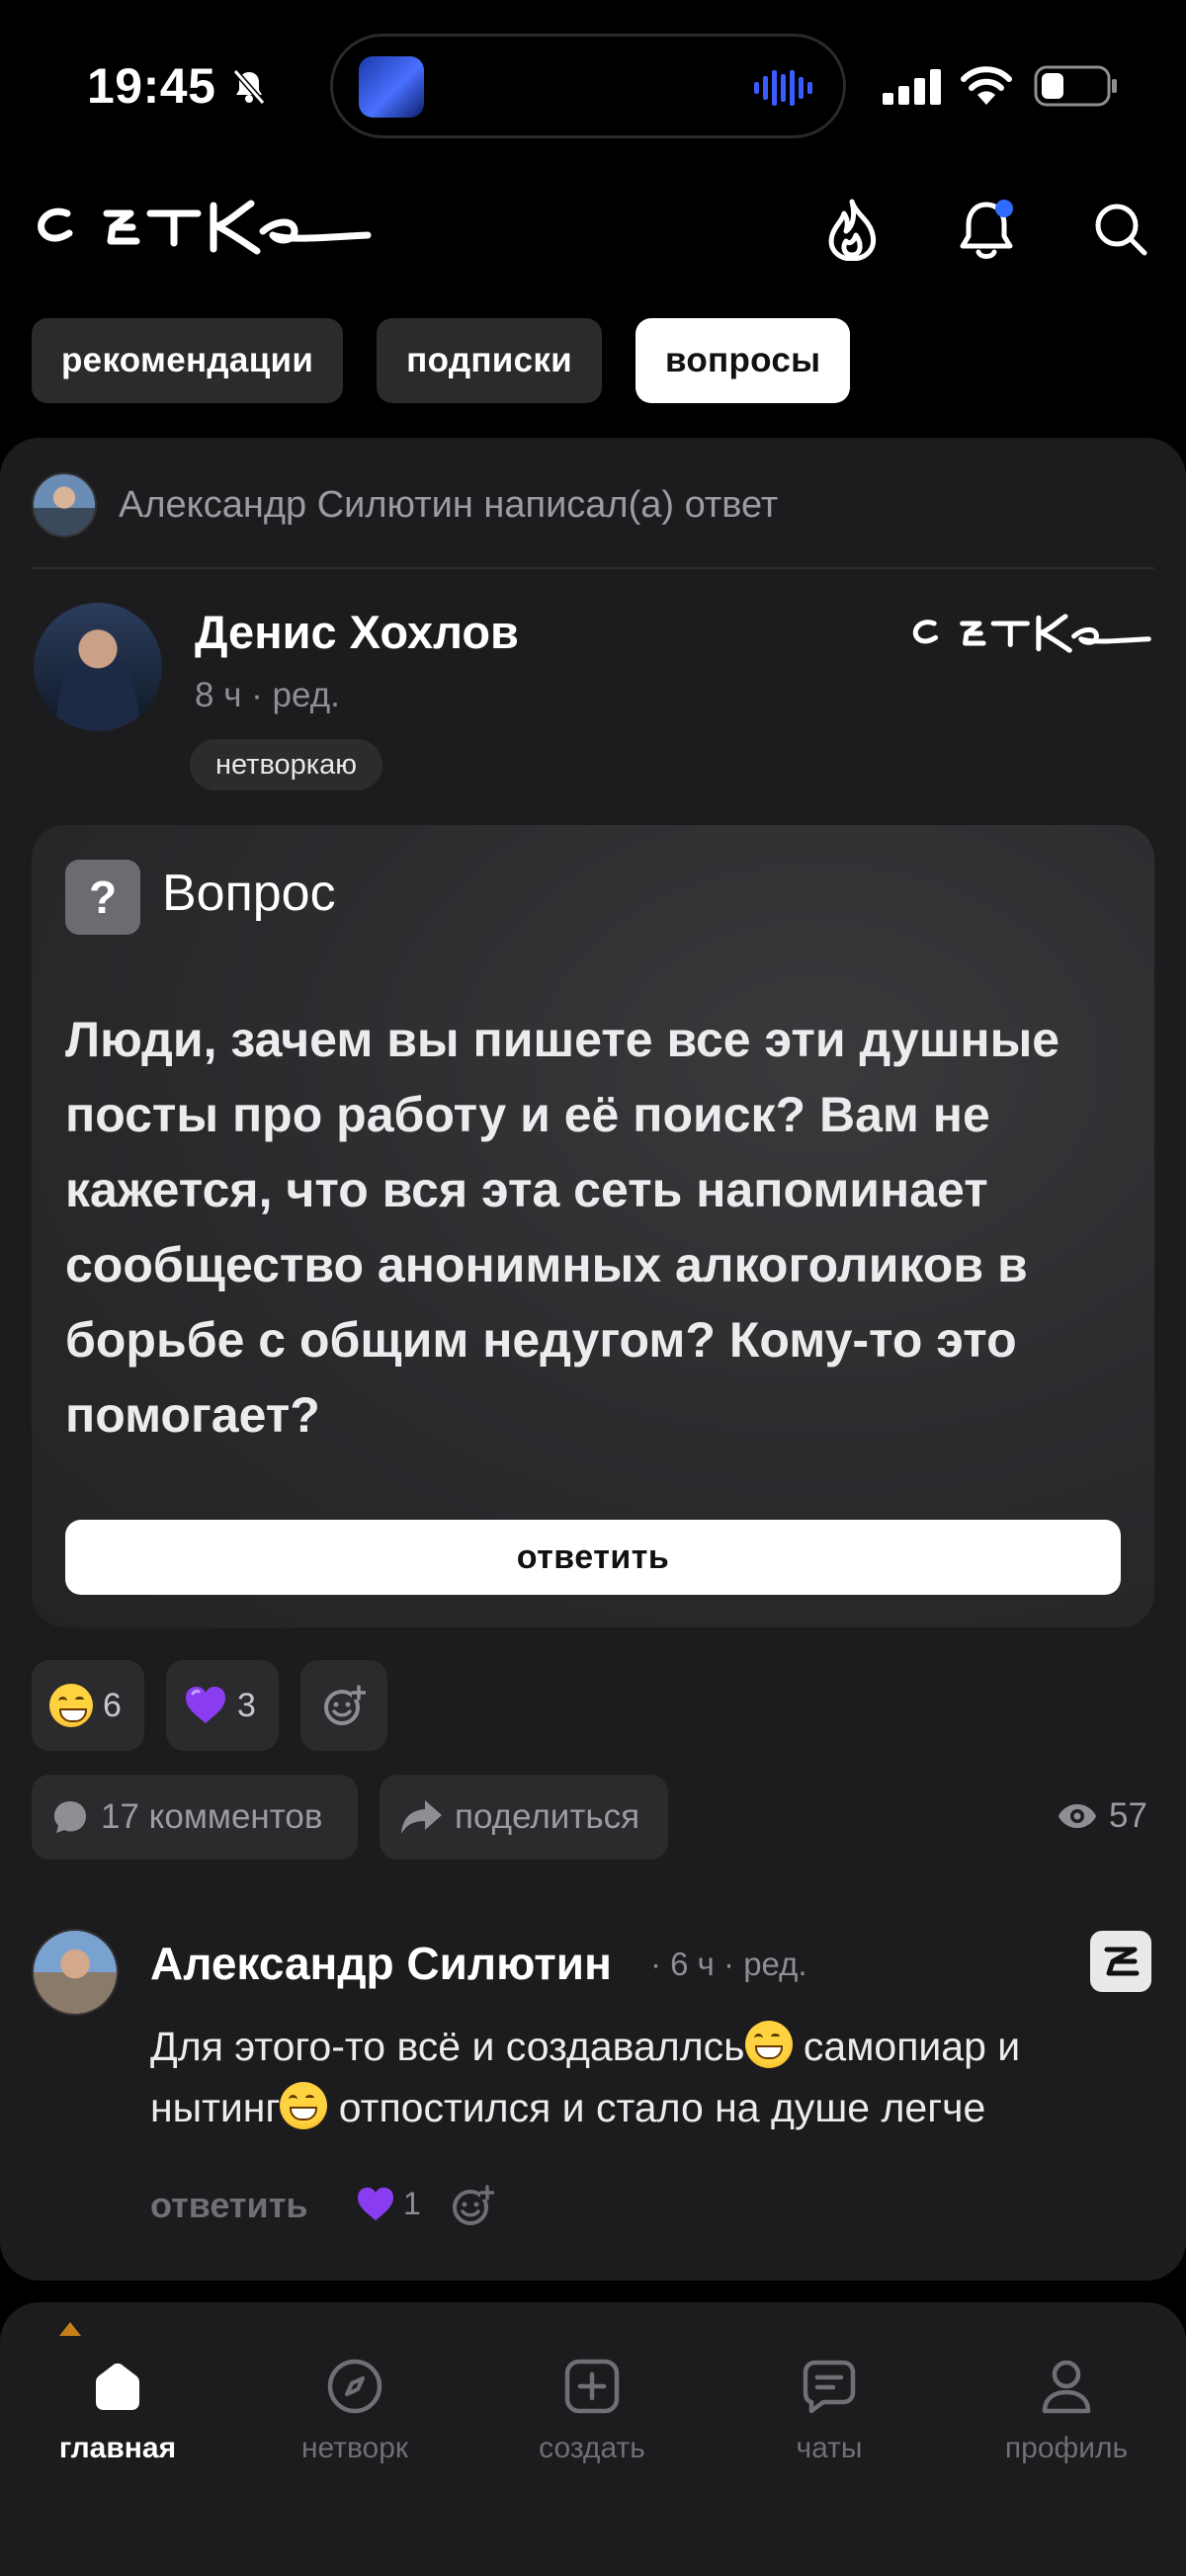 This screenshot has width=1186, height=2576. Describe the element at coordinates (1030, 636) in the screenshot. I see `app-logo-small` at that location.